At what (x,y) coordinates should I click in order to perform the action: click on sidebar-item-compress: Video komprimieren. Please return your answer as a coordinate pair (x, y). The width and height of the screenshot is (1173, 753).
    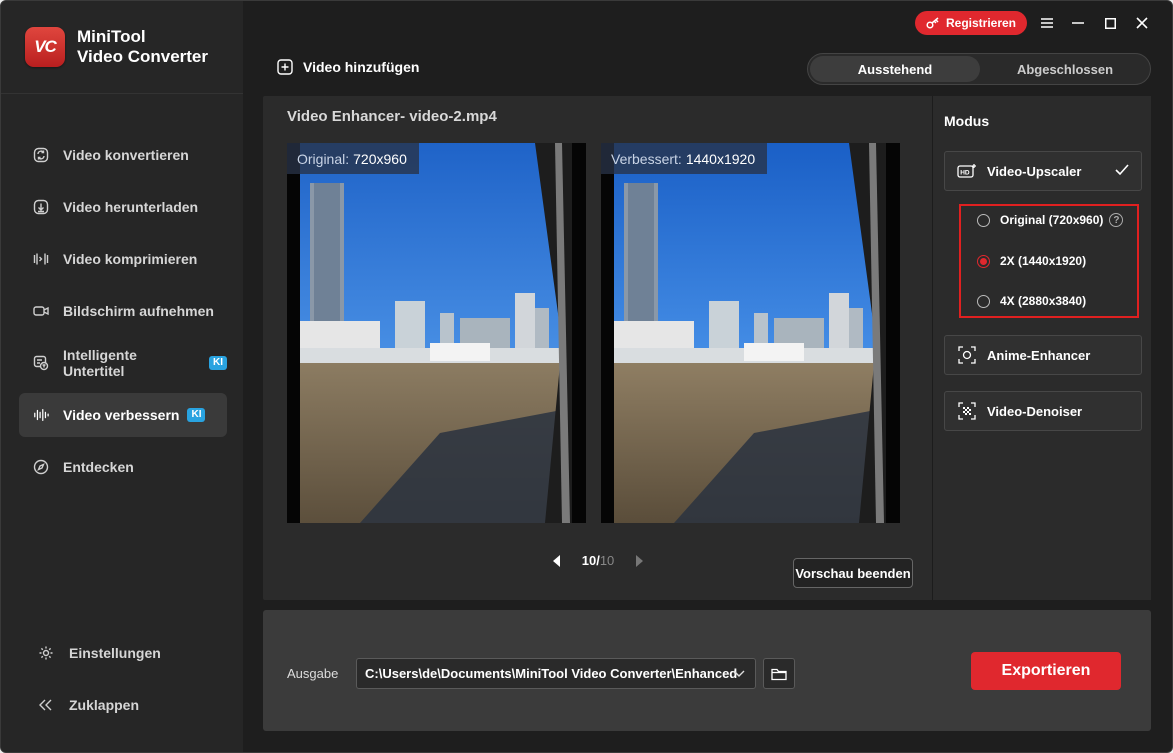
    Looking at the image, I should click on (123, 259).